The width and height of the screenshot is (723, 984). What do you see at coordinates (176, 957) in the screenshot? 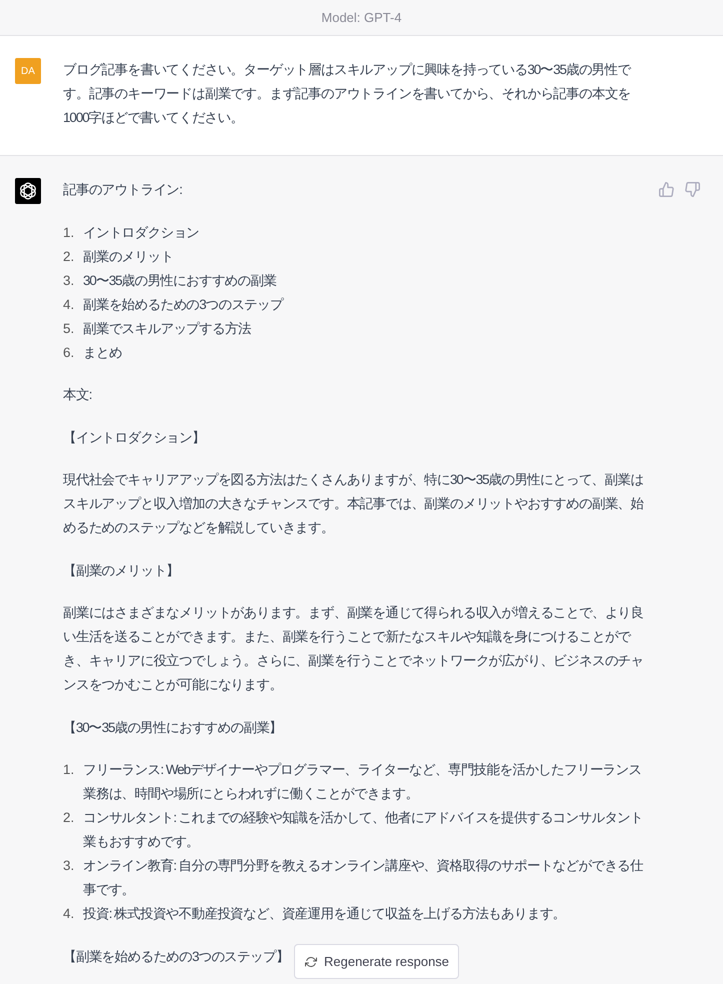
I see `section-heading: 【副業を始めるための3つのステップ】` at bounding box center [176, 957].